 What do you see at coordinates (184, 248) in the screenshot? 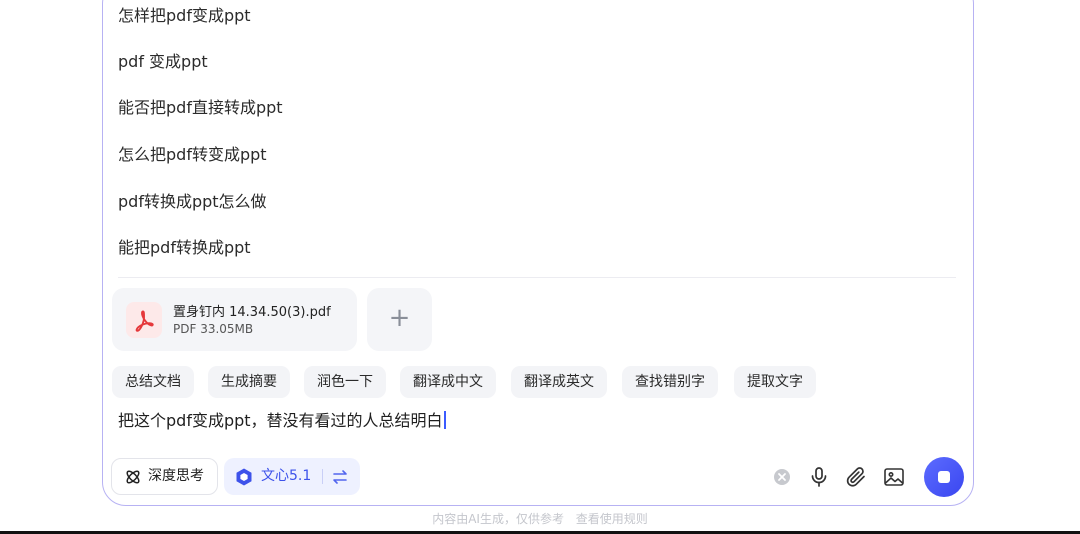
I see `suggestion-item: 能把pdf转换成ppt` at bounding box center [184, 248].